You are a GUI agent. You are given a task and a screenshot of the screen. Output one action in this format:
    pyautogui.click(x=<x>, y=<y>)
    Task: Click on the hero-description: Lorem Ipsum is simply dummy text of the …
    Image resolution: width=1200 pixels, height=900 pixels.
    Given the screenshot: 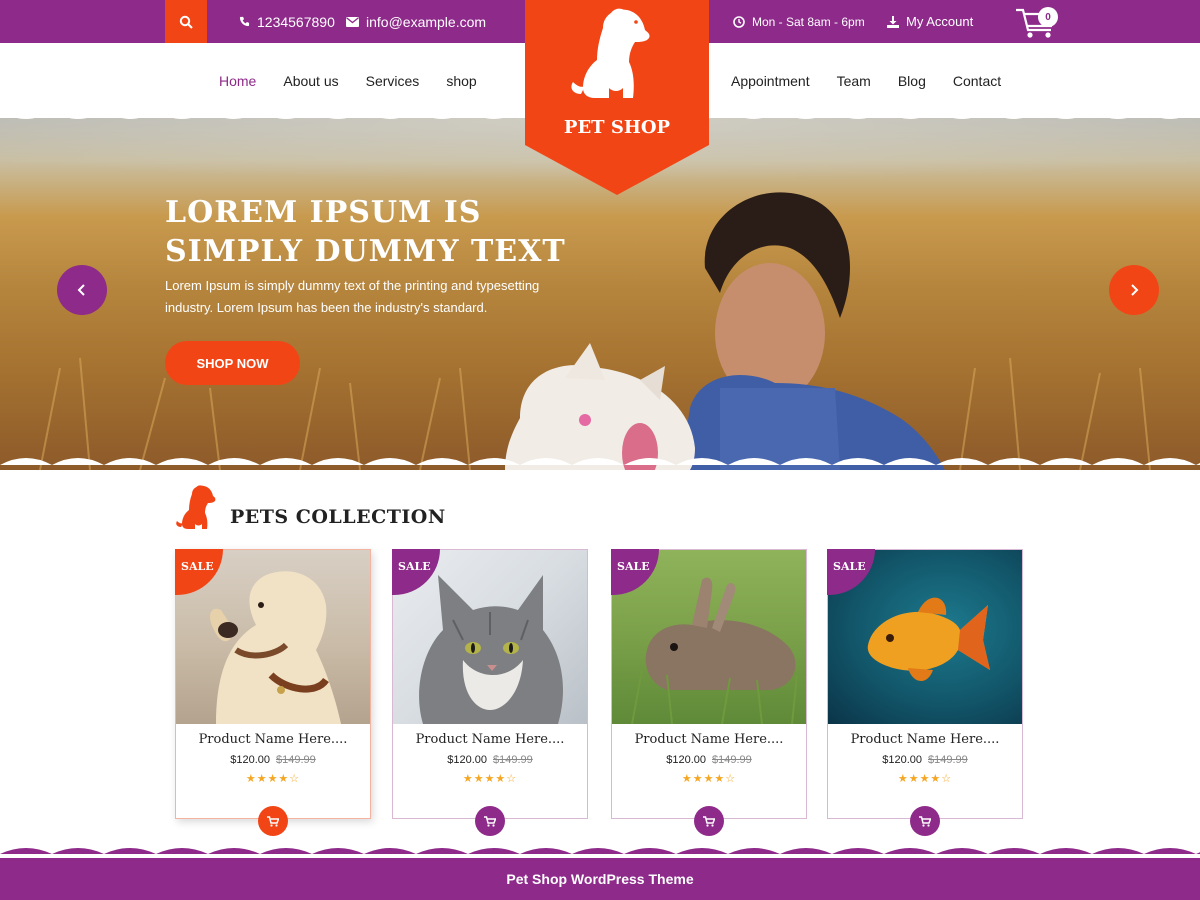 What is the action you would take?
    pyautogui.click(x=365, y=297)
    